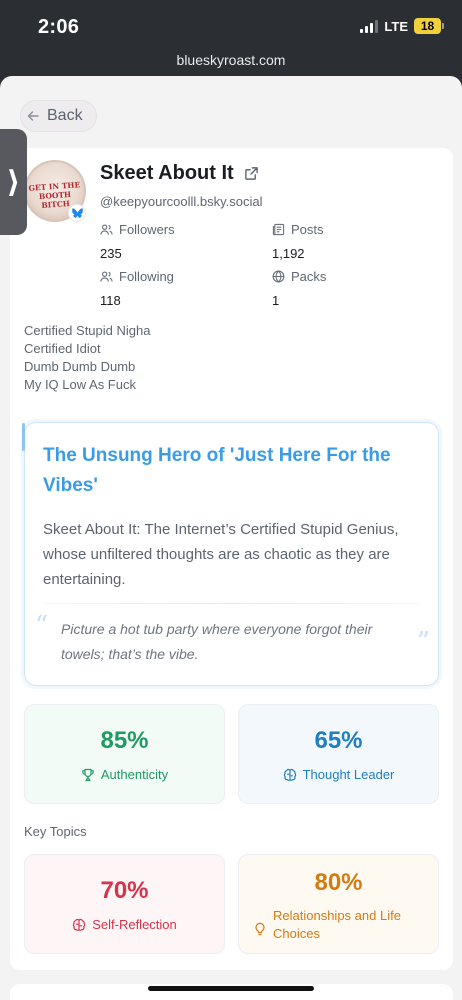 The image size is (462, 1000). What do you see at coordinates (369, 26) in the screenshot?
I see `signal-icon` at bounding box center [369, 26].